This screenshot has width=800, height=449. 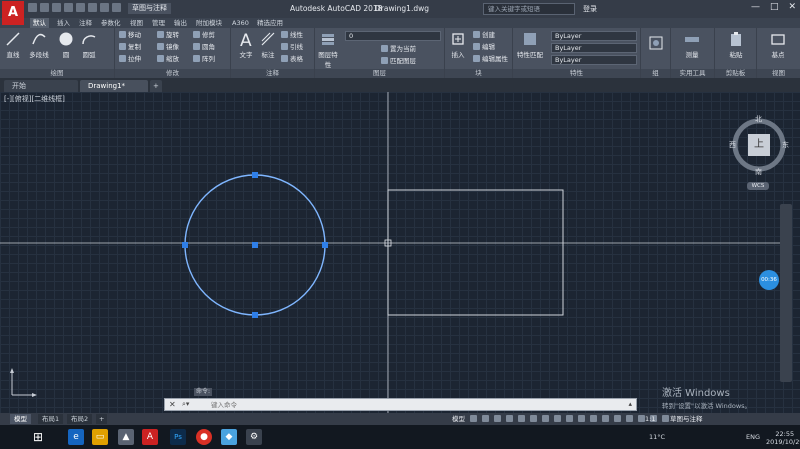 What do you see at coordinates (240, 23) in the screenshot?
I see `tab-a360: A360` at bounding box center [240, 23].